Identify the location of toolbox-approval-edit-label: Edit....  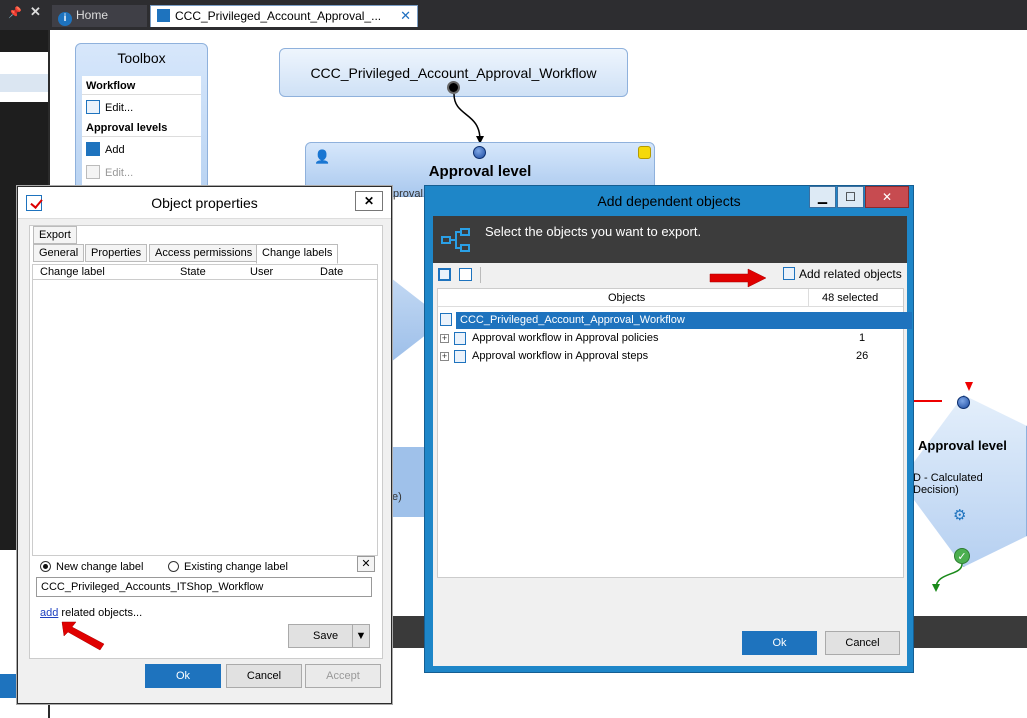
(119, 173).